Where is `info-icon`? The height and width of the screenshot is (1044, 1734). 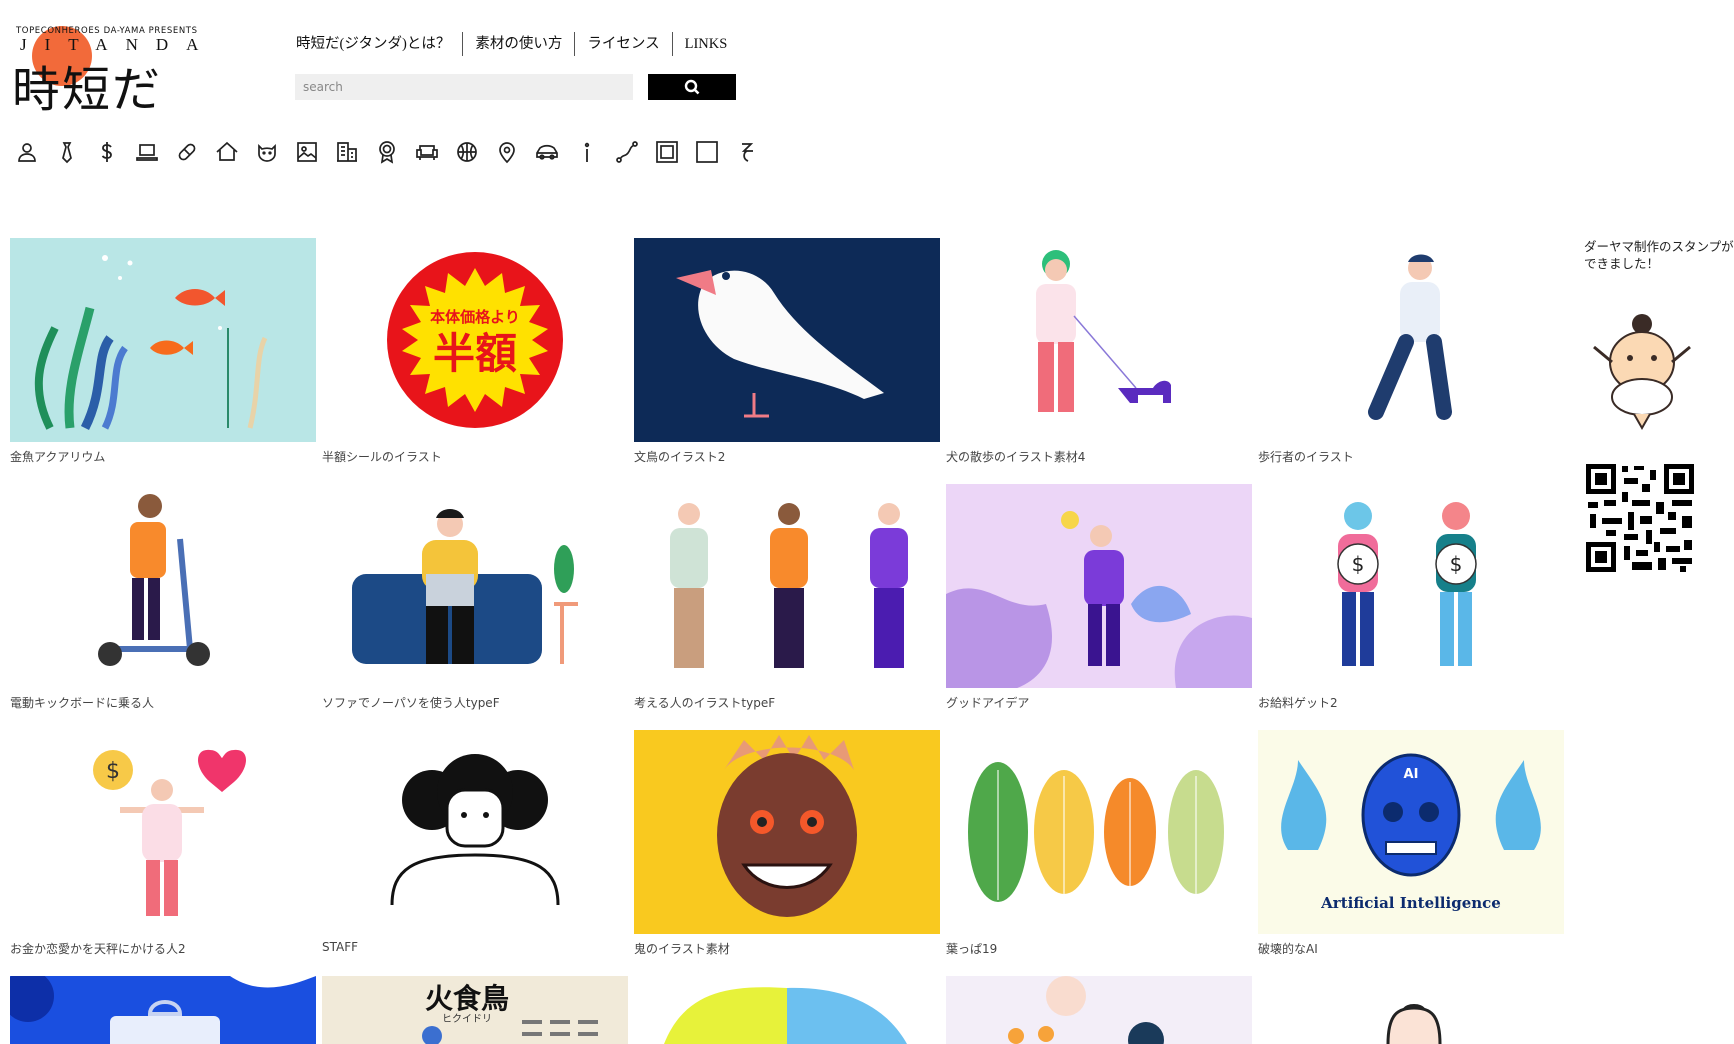 info-icon is located at coordinates (587, 152).